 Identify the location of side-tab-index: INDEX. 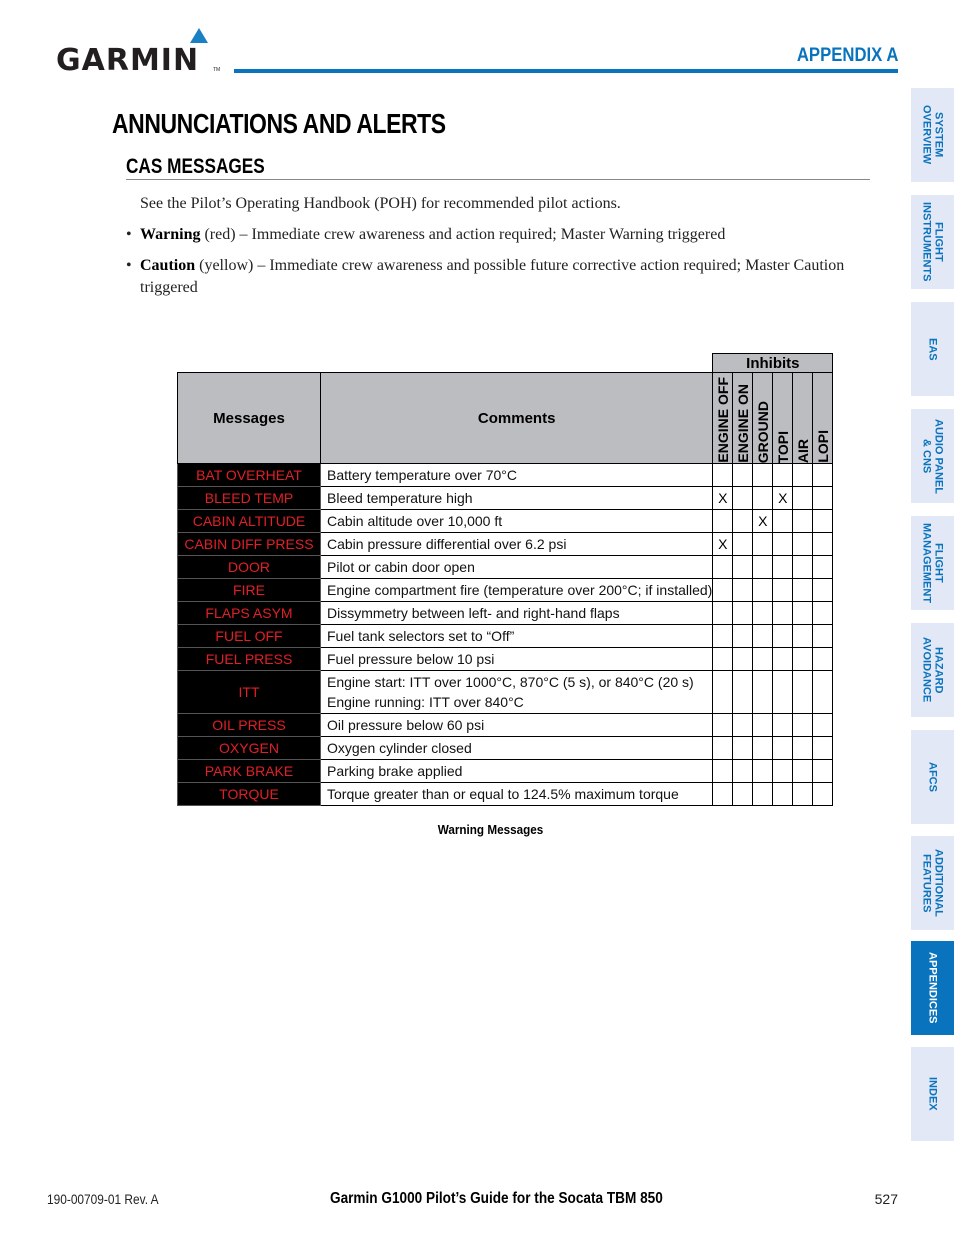
(932, 1094).